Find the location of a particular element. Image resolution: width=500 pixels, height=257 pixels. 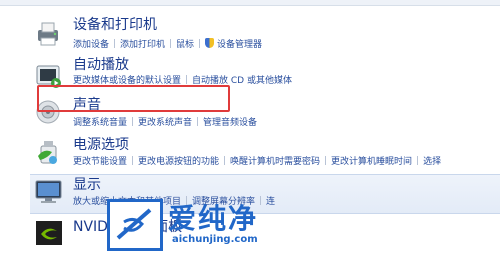

link-device-manager: 设备管理器 is located at coordinates (239, 45).